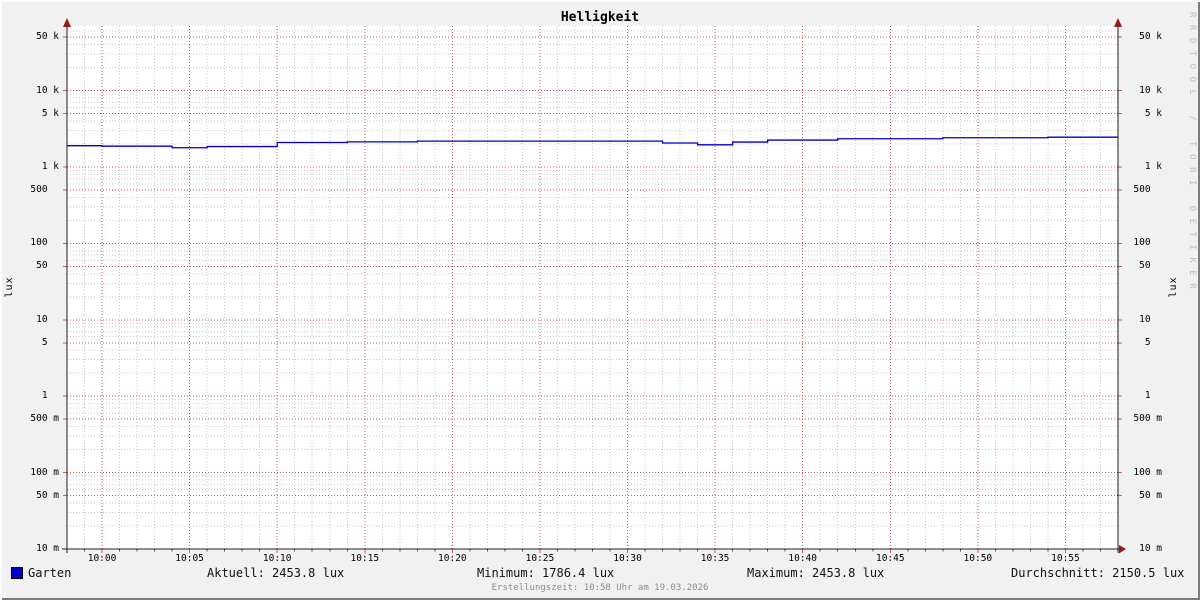 The height and width of the screenshot is (600, 1200). Describe the element at coordinates (50, 342) in the screenshot. I see `y-tick-label-left: 5` at that location.